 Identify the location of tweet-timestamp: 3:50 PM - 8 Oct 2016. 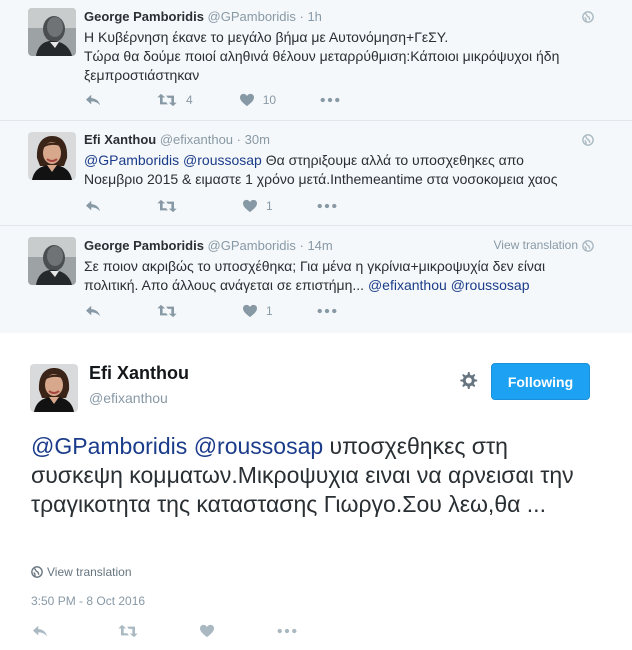
(88, 601).